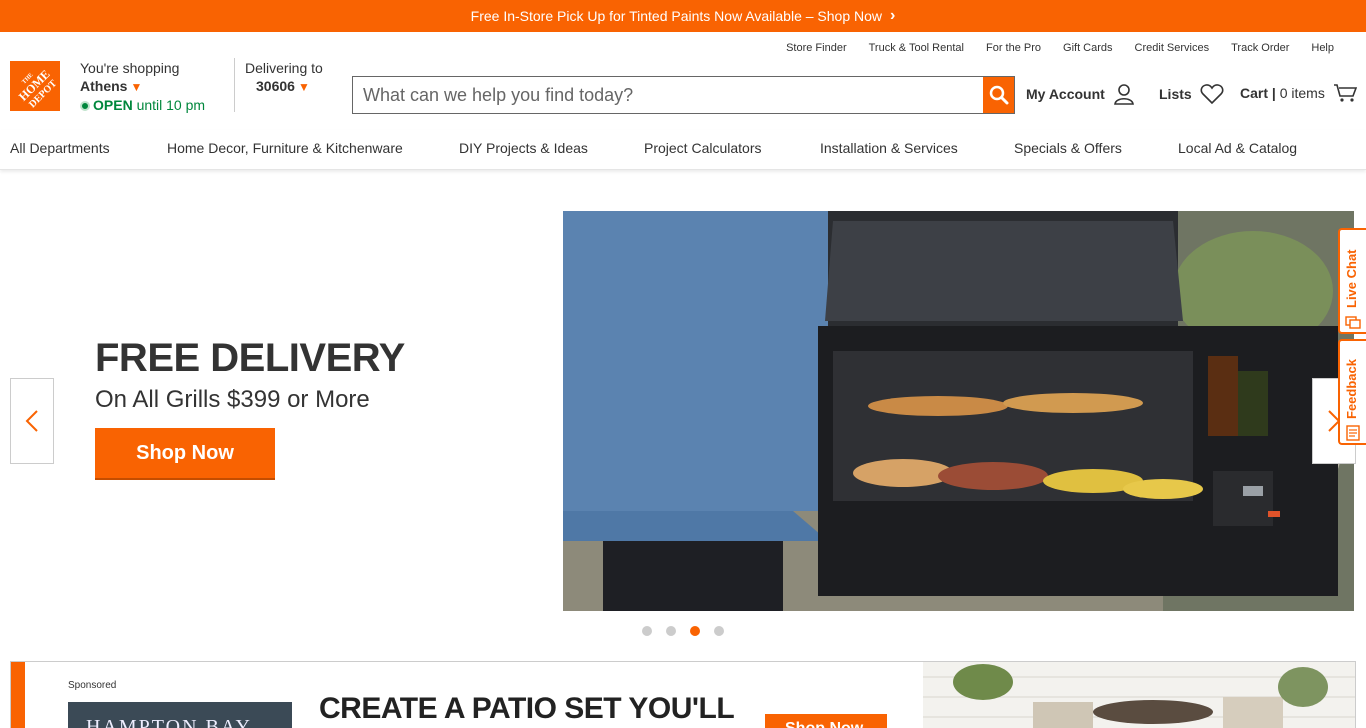  I want to click on hero-shop-now-button: Shop Now, so click(185, 453).